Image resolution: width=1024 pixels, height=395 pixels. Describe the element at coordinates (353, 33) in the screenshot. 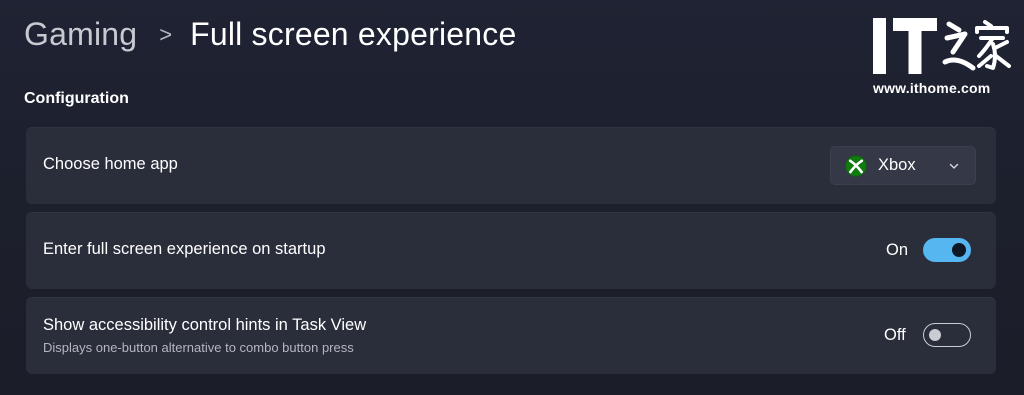

I see `page-title: Full screen experience` at that location.